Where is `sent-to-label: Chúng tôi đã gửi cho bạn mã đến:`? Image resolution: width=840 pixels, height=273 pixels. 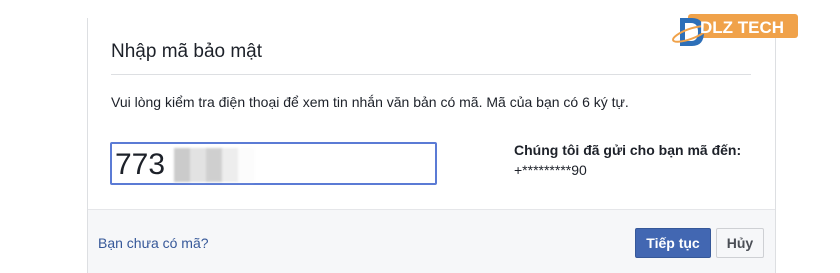
sent-to-label: Chúng tôi đã gửi cho bạn mã đến: is located at coordinates (628, 150).